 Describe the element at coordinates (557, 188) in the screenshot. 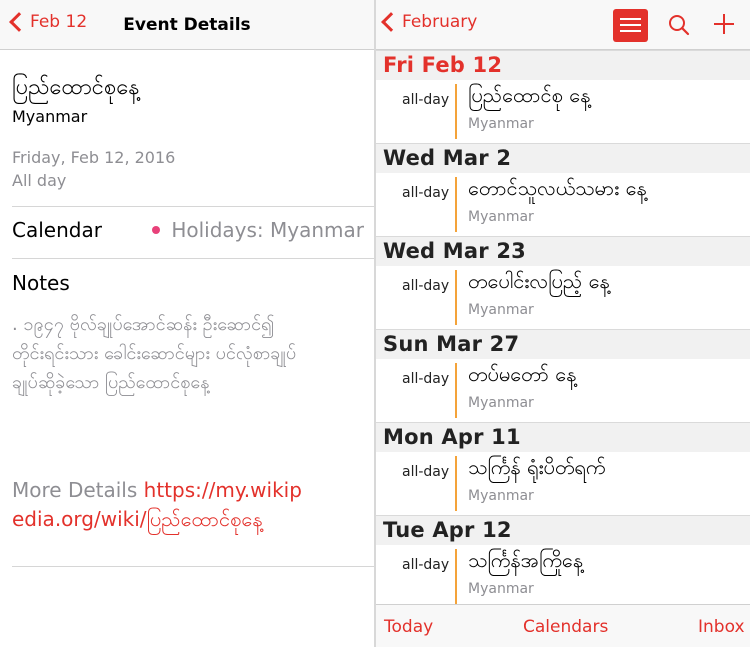

I see `event-title: တောင်သူလယ်သမား နေ့` at that location.